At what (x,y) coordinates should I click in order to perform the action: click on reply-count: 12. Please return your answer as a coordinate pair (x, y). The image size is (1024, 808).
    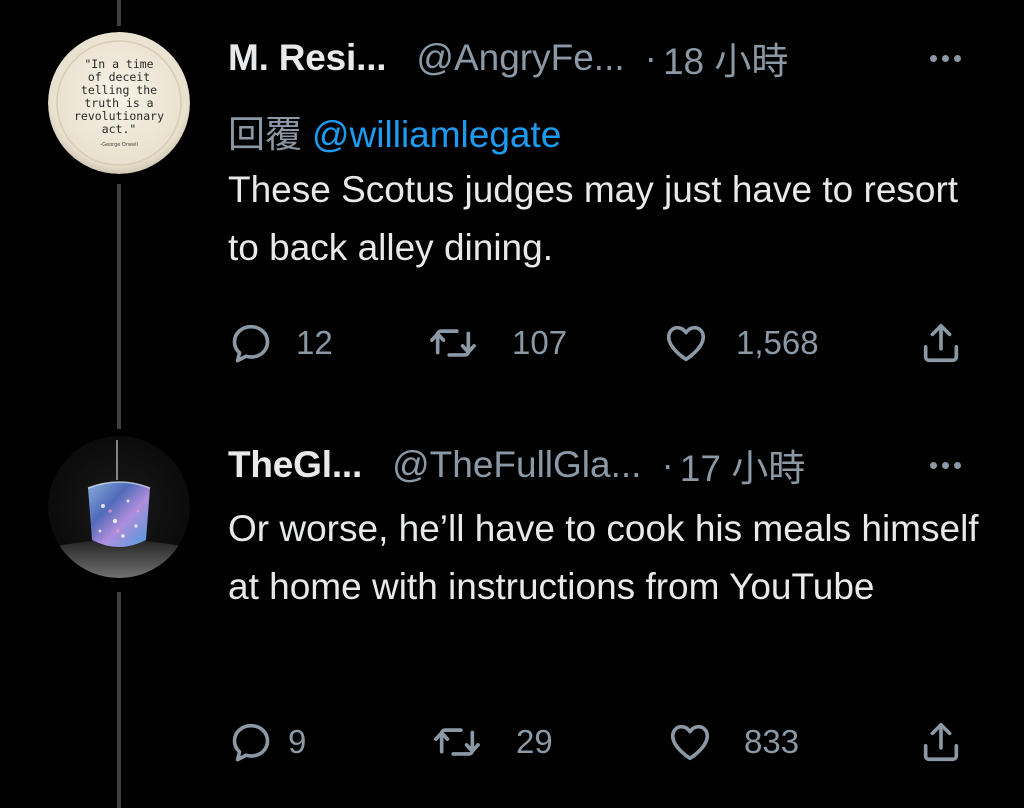
    Looking at the image, I should click on (314, 342).